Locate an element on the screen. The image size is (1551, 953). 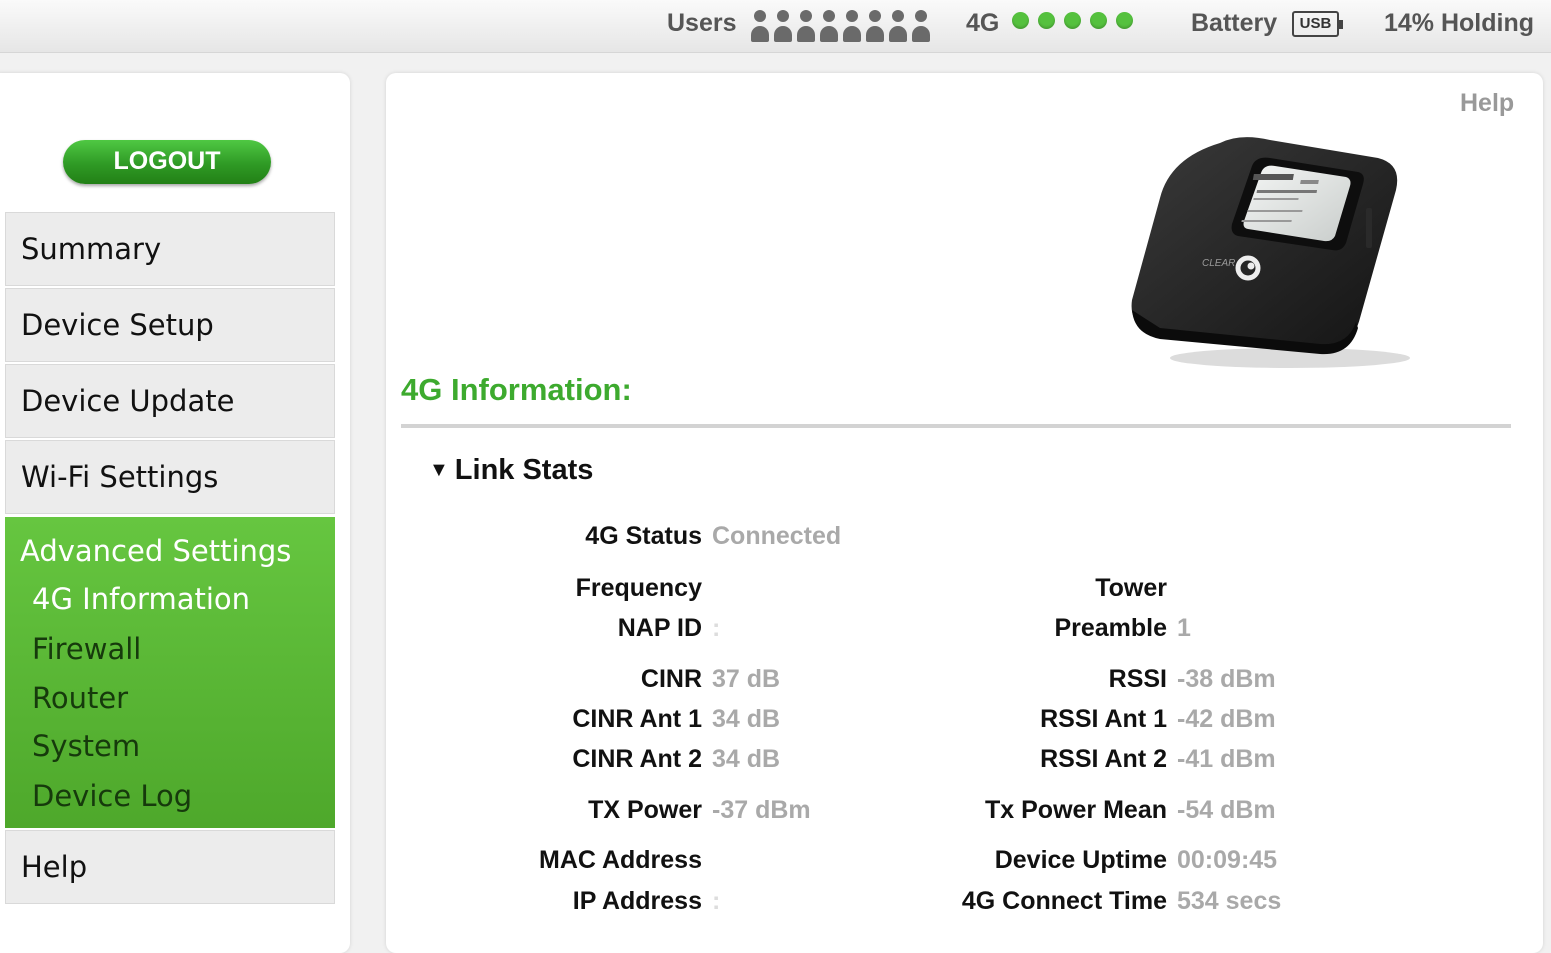
sidebar-item-advanced-settings: Advanced Settings is located at coordinates (155, 551).